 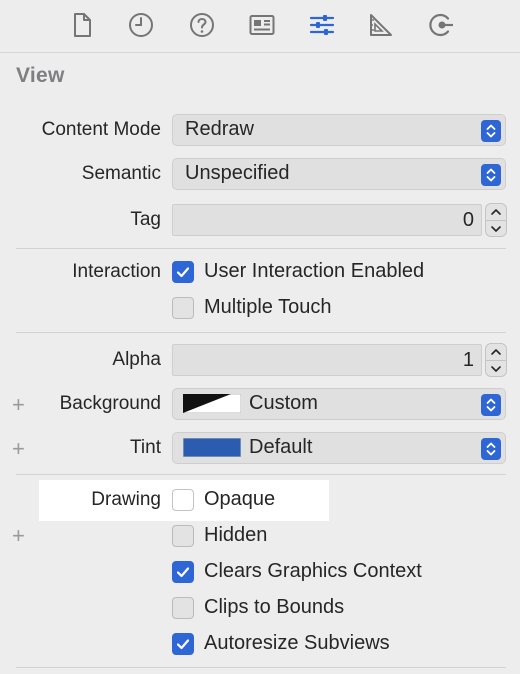 What do you see at coordinates (82, 25) in the screenshot?
I see `file-icon` at bounding box center [82, 25].